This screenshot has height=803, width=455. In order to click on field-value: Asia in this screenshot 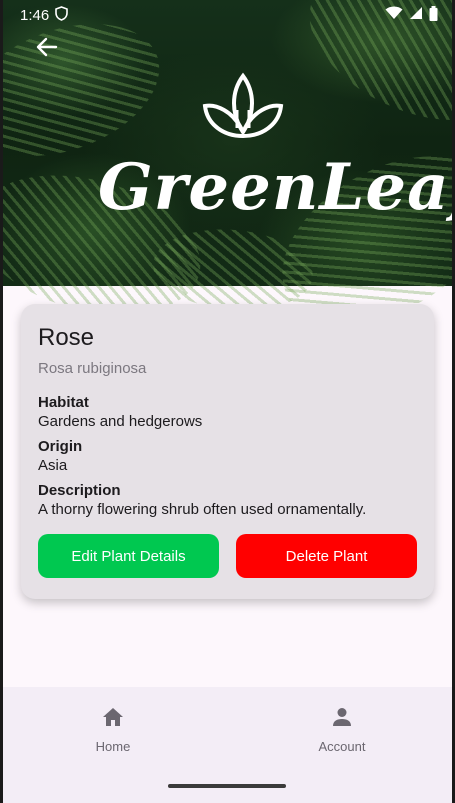, I will do `click(53, 465)`.